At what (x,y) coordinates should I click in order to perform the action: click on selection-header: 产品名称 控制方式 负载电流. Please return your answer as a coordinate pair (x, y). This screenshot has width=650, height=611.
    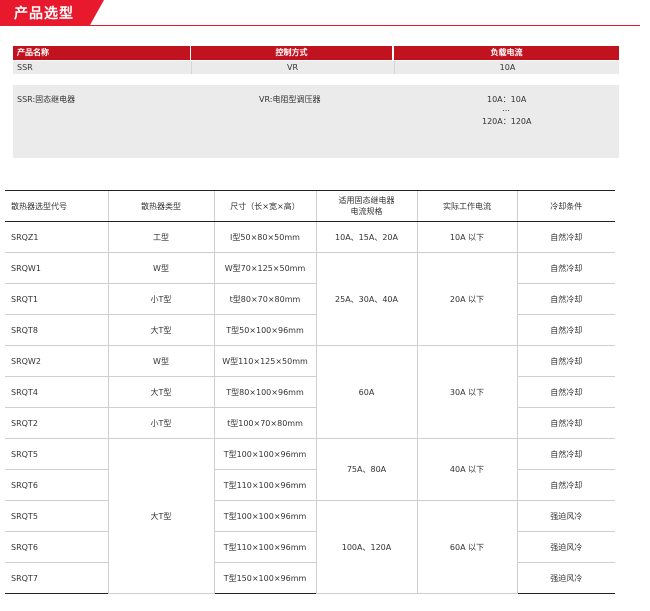
    Looking at the image, I should click on (316, 53).